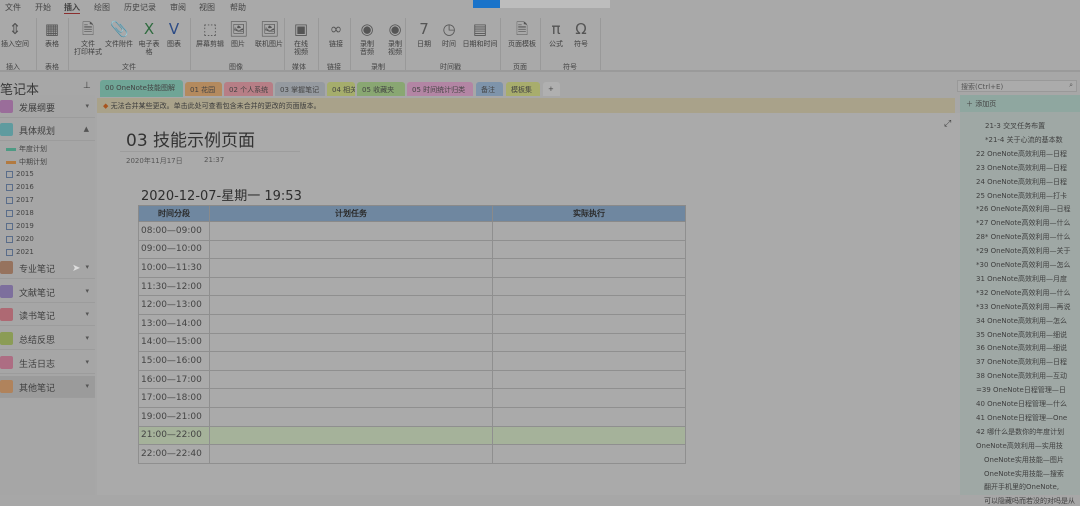  I want to click on table-row: 22:00—22:40, so click(412, 454).